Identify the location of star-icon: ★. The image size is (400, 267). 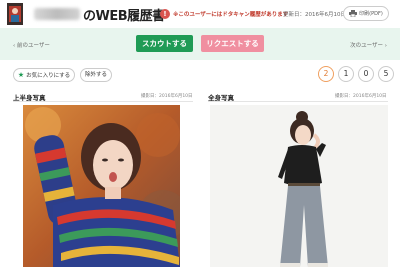
(21, 74).